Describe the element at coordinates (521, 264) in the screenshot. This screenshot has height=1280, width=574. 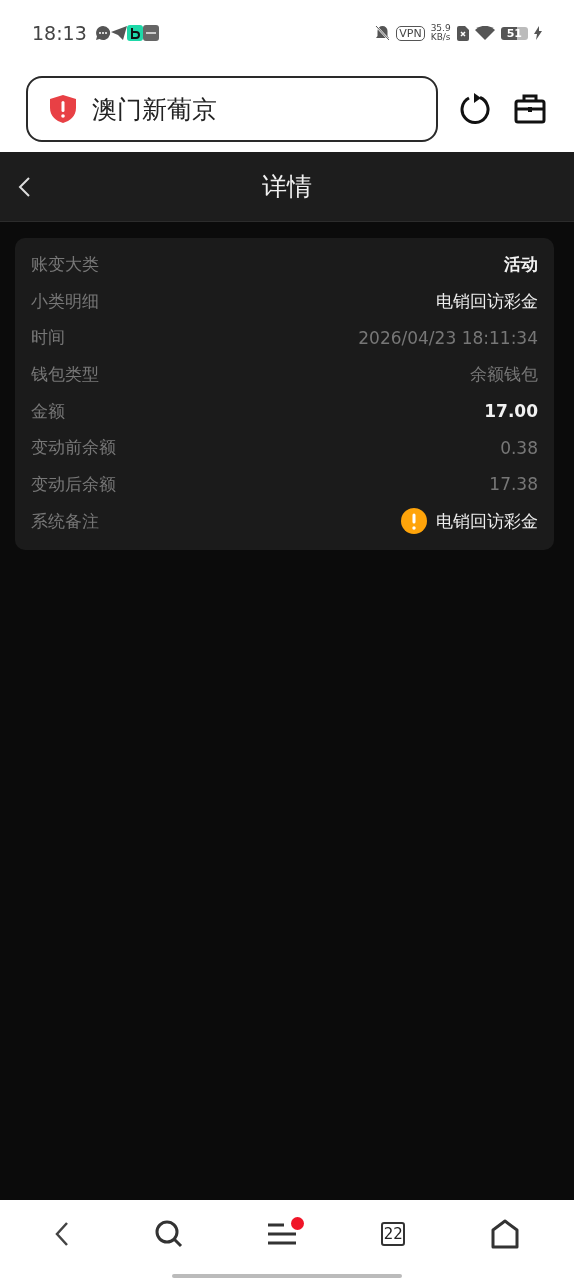
I see `field-value: 活动` at that location.